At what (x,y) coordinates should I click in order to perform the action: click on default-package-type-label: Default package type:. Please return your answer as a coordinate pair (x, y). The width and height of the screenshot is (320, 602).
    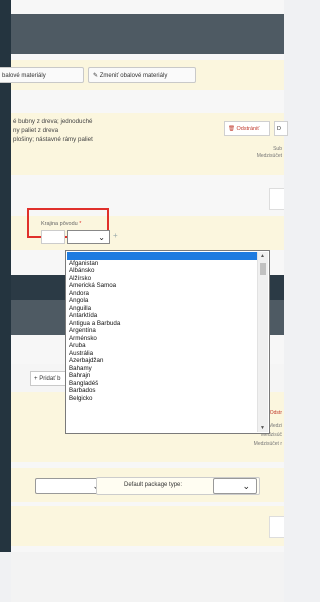
    Looking at the image, I should click on (153, 485).